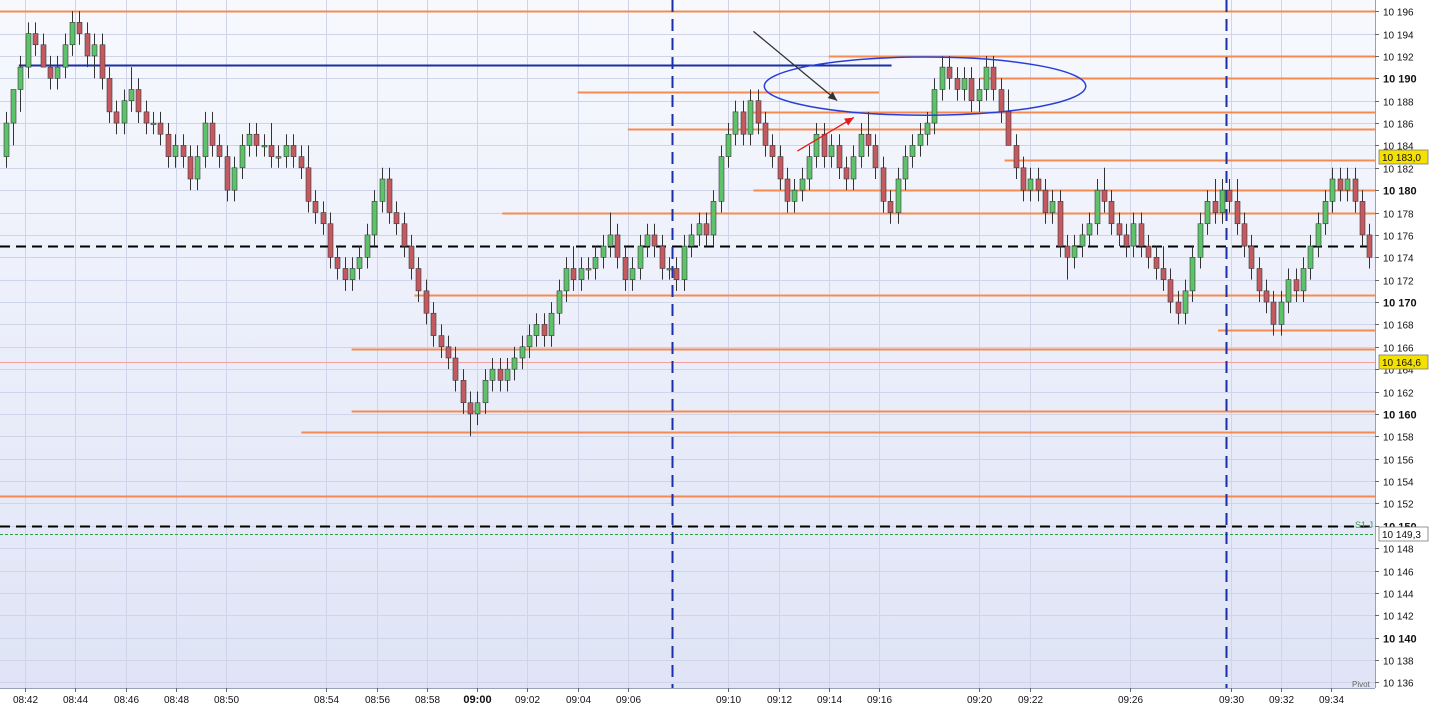  I want to click on price-tick-label: 10 172, so click(1398, 282).